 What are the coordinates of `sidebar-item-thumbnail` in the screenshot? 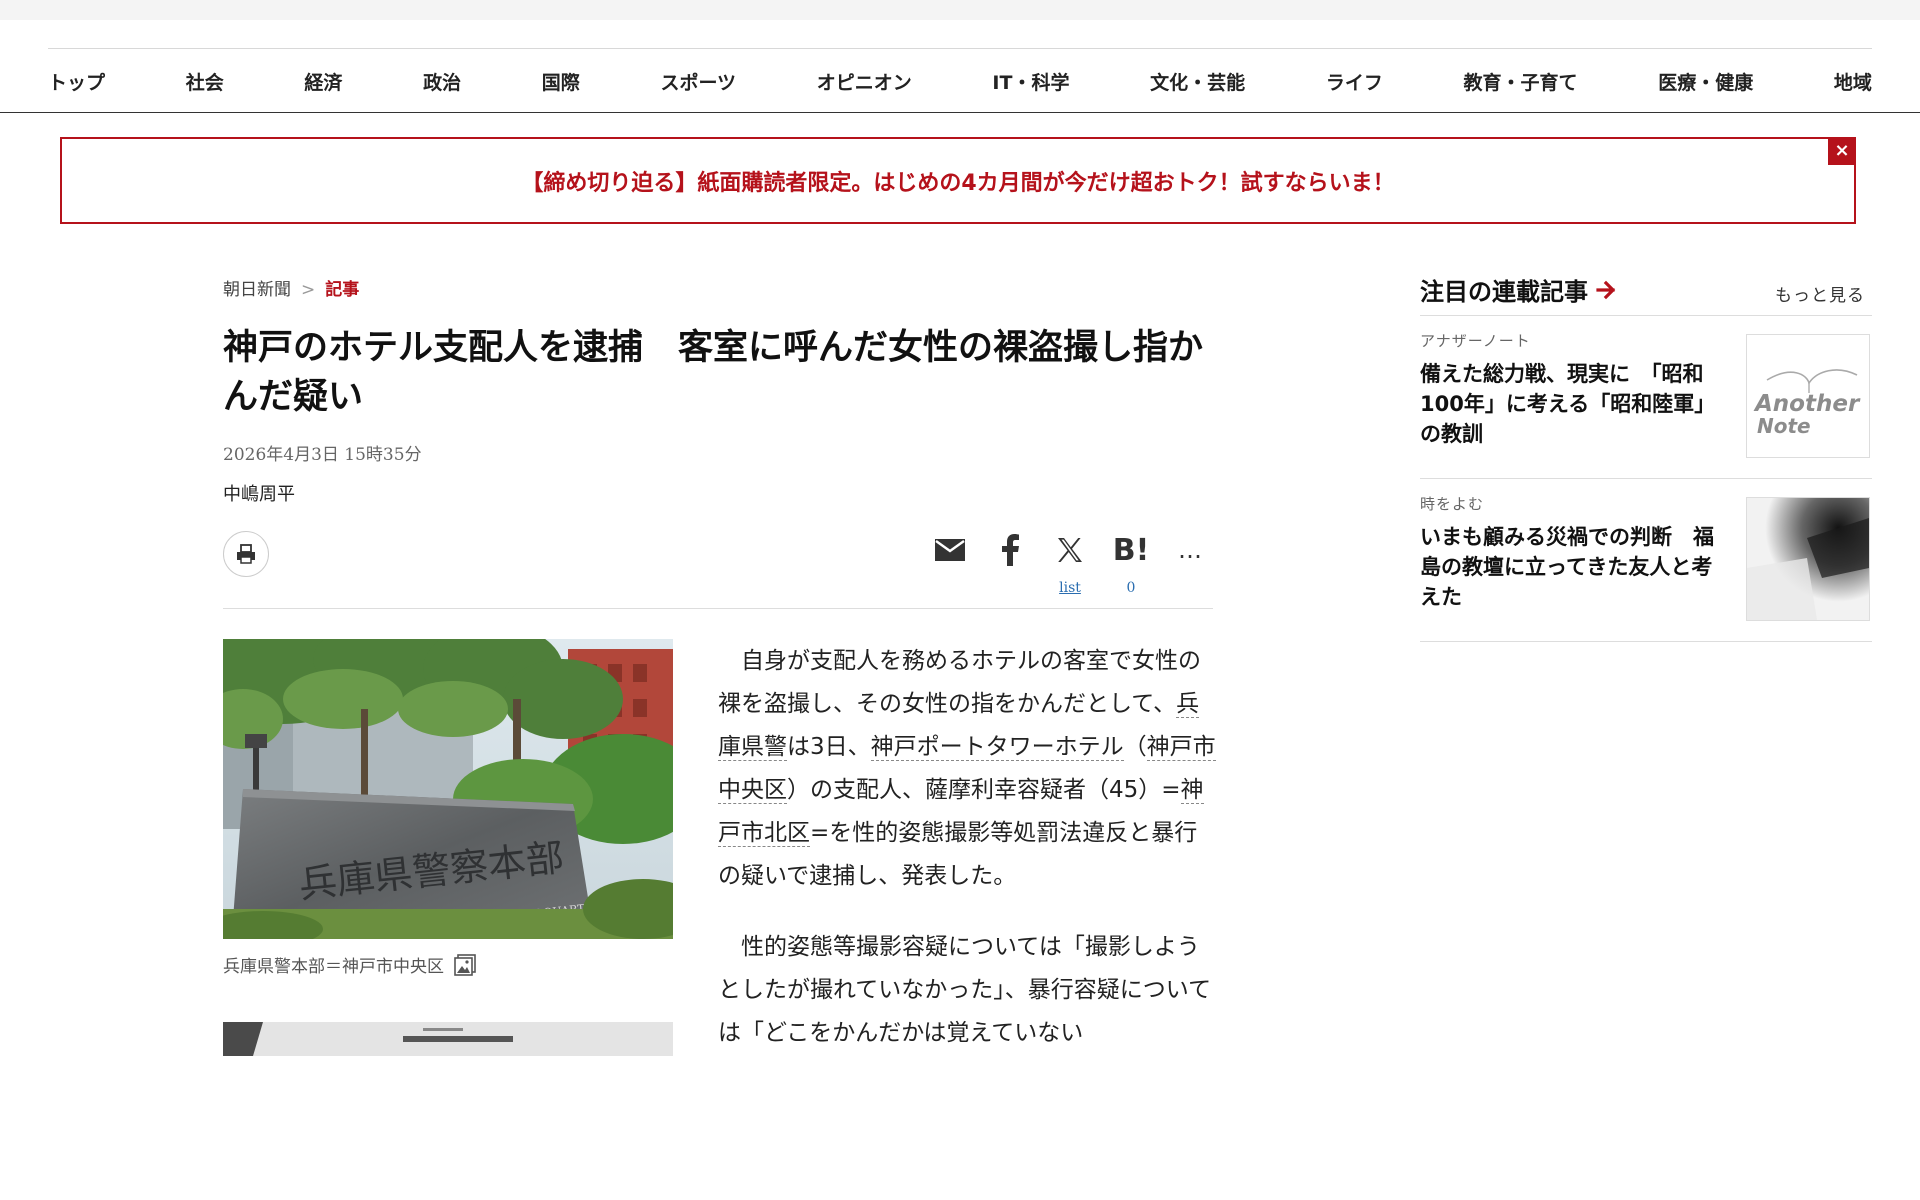 It's located at (1808, 559).